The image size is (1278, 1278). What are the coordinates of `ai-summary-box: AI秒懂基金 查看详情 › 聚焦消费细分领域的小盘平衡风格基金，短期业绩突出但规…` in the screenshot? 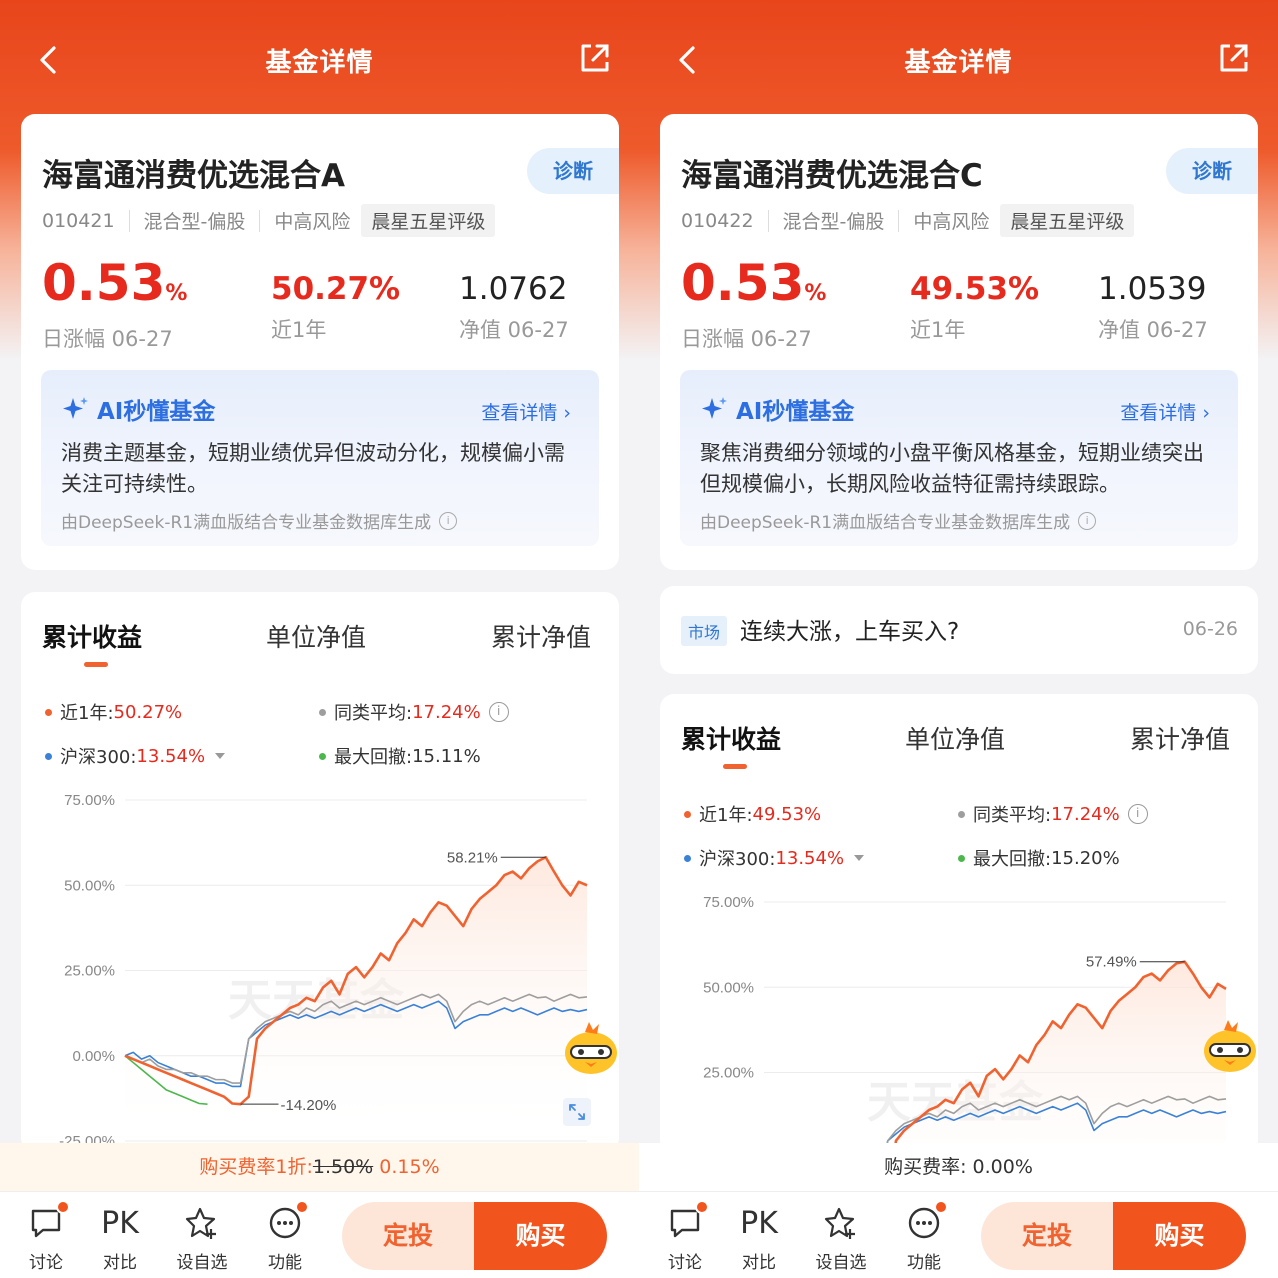 It's located at (959, 458).